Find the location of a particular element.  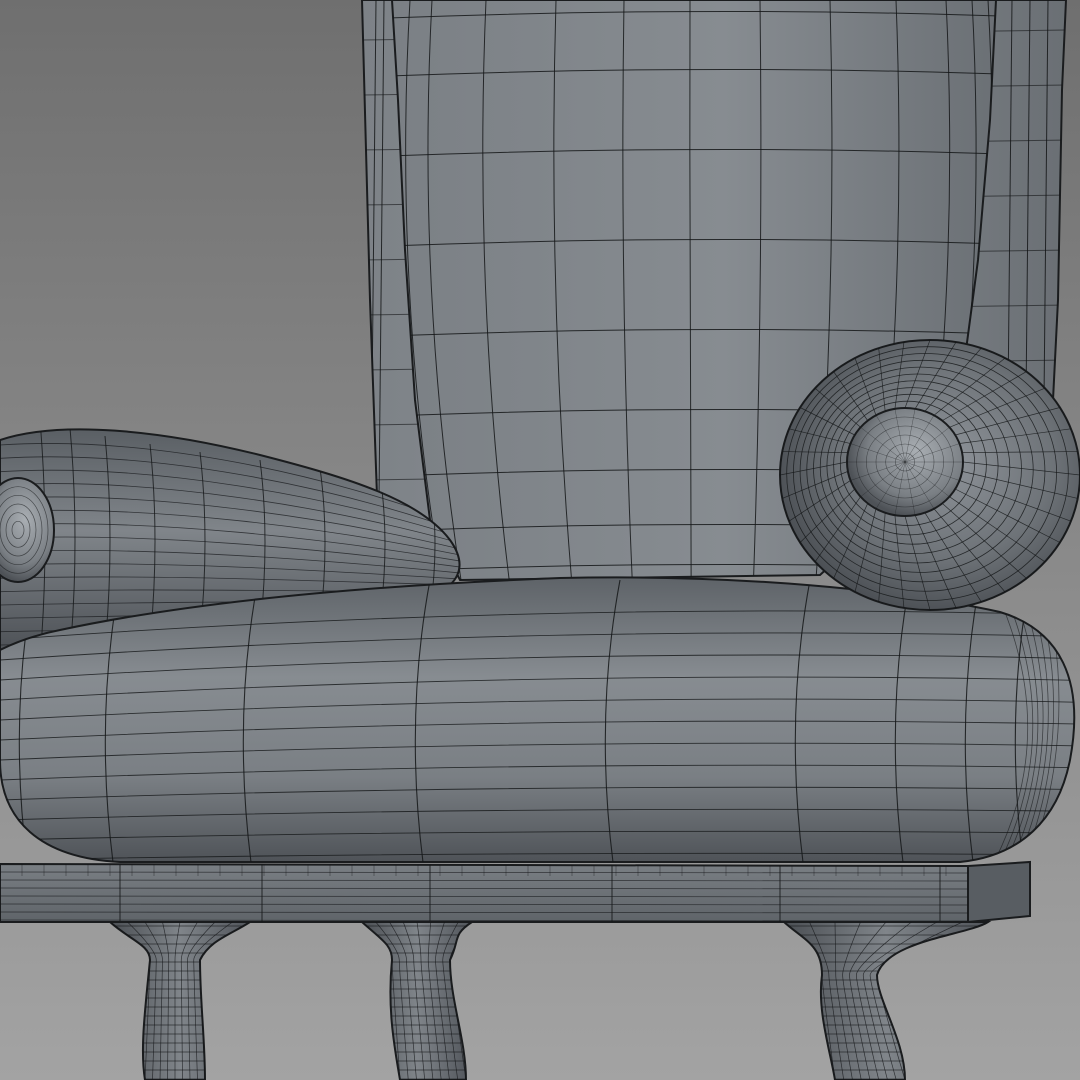

seat-base is located at coordinates (515, 892).